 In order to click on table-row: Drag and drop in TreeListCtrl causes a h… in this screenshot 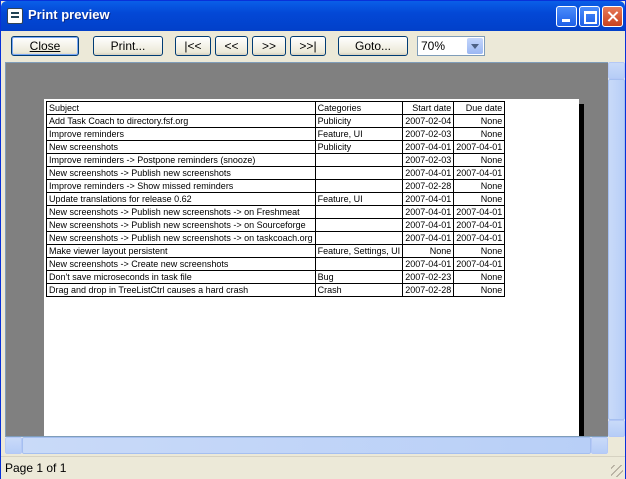, I will do `click(276, 290)`.